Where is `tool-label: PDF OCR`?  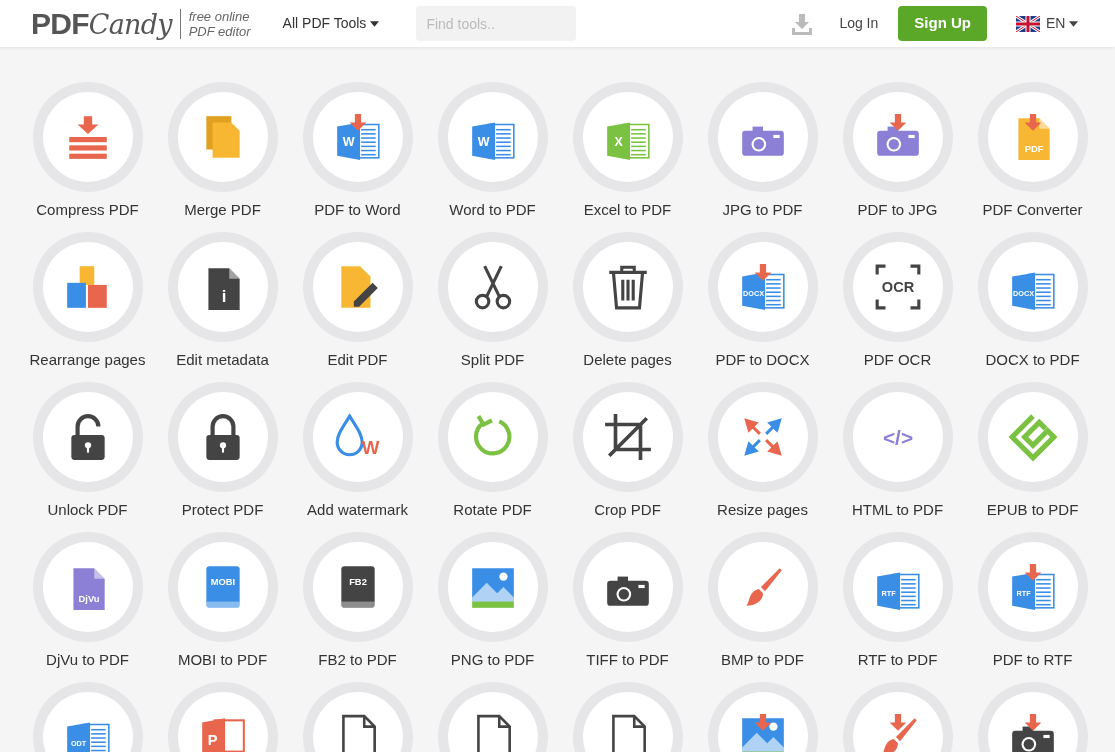 tool-label: PDF OCR is located at coordinates (897, 360).